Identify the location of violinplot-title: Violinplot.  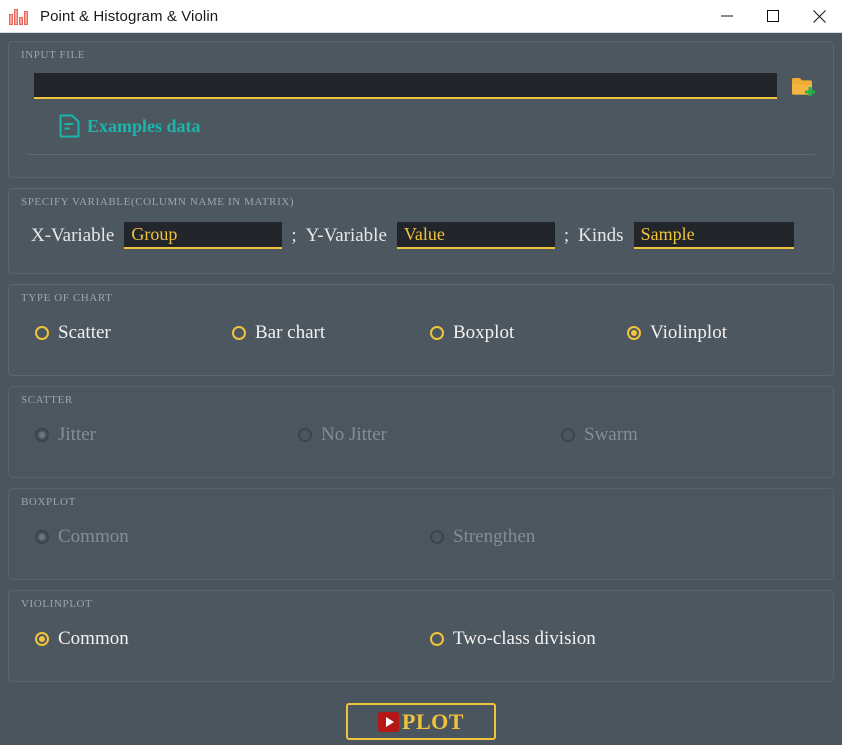
(57, 604).